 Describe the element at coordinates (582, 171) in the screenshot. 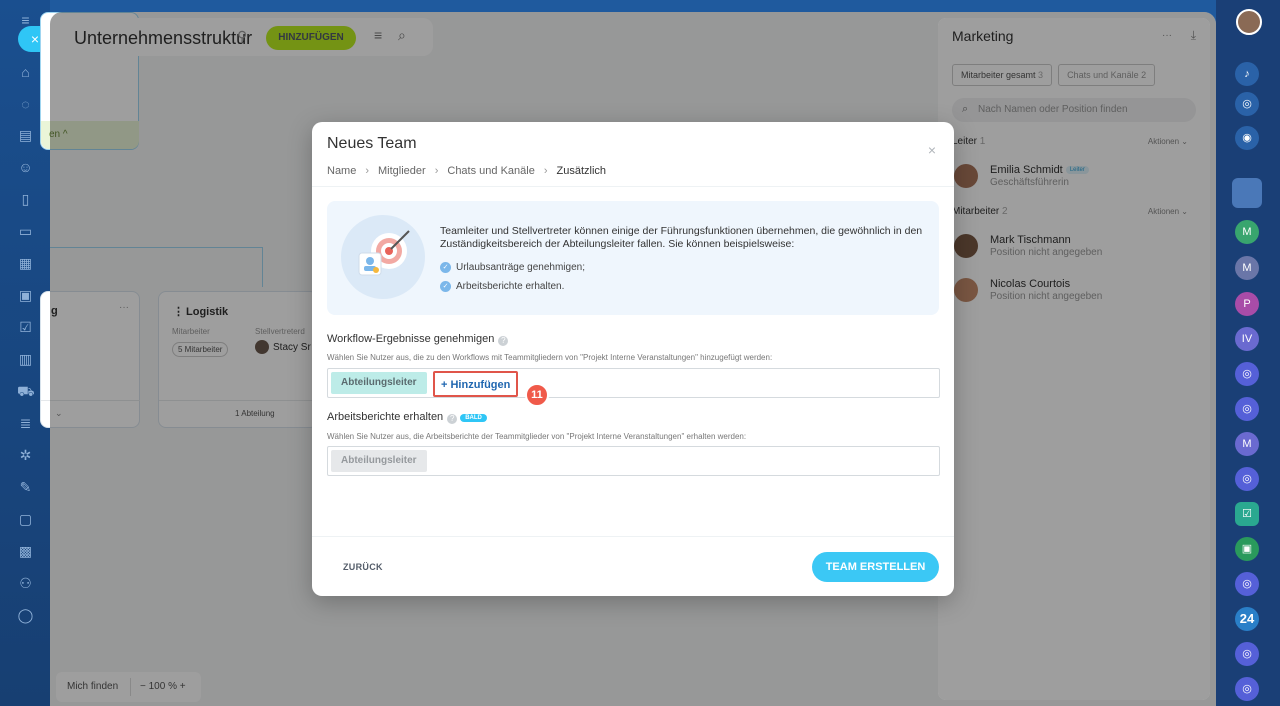

I see `step-additional: Zusätzlich` at that location.